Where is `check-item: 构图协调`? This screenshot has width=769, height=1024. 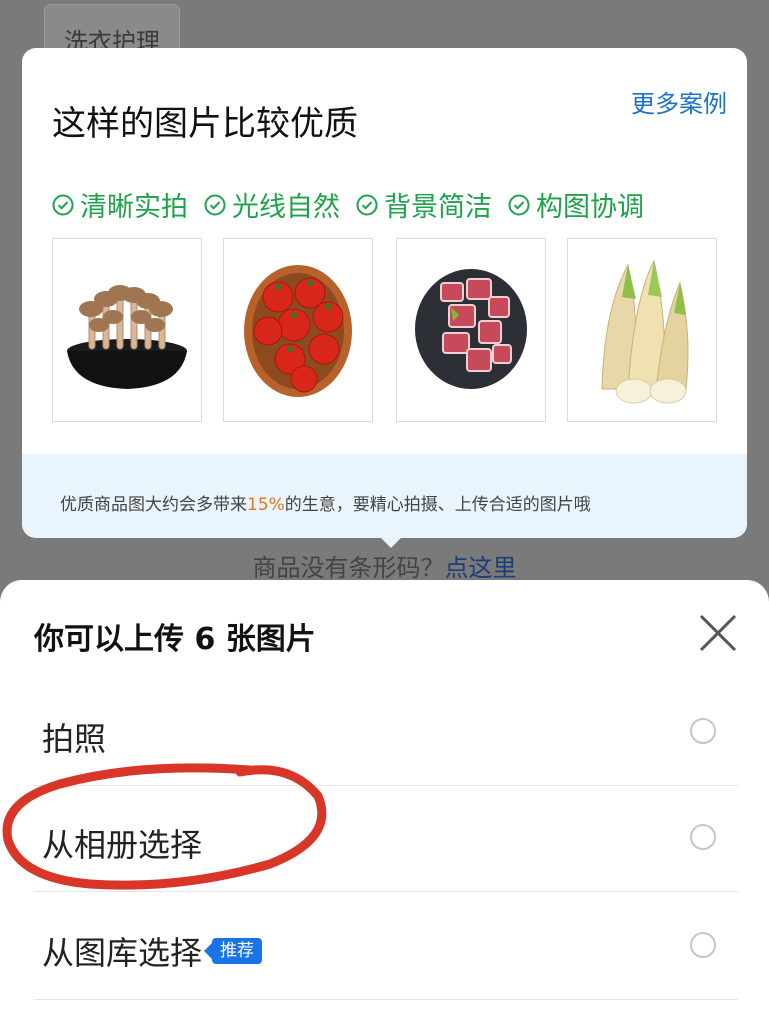
check-item: 构图协调 is located at coordinates (576, 204).